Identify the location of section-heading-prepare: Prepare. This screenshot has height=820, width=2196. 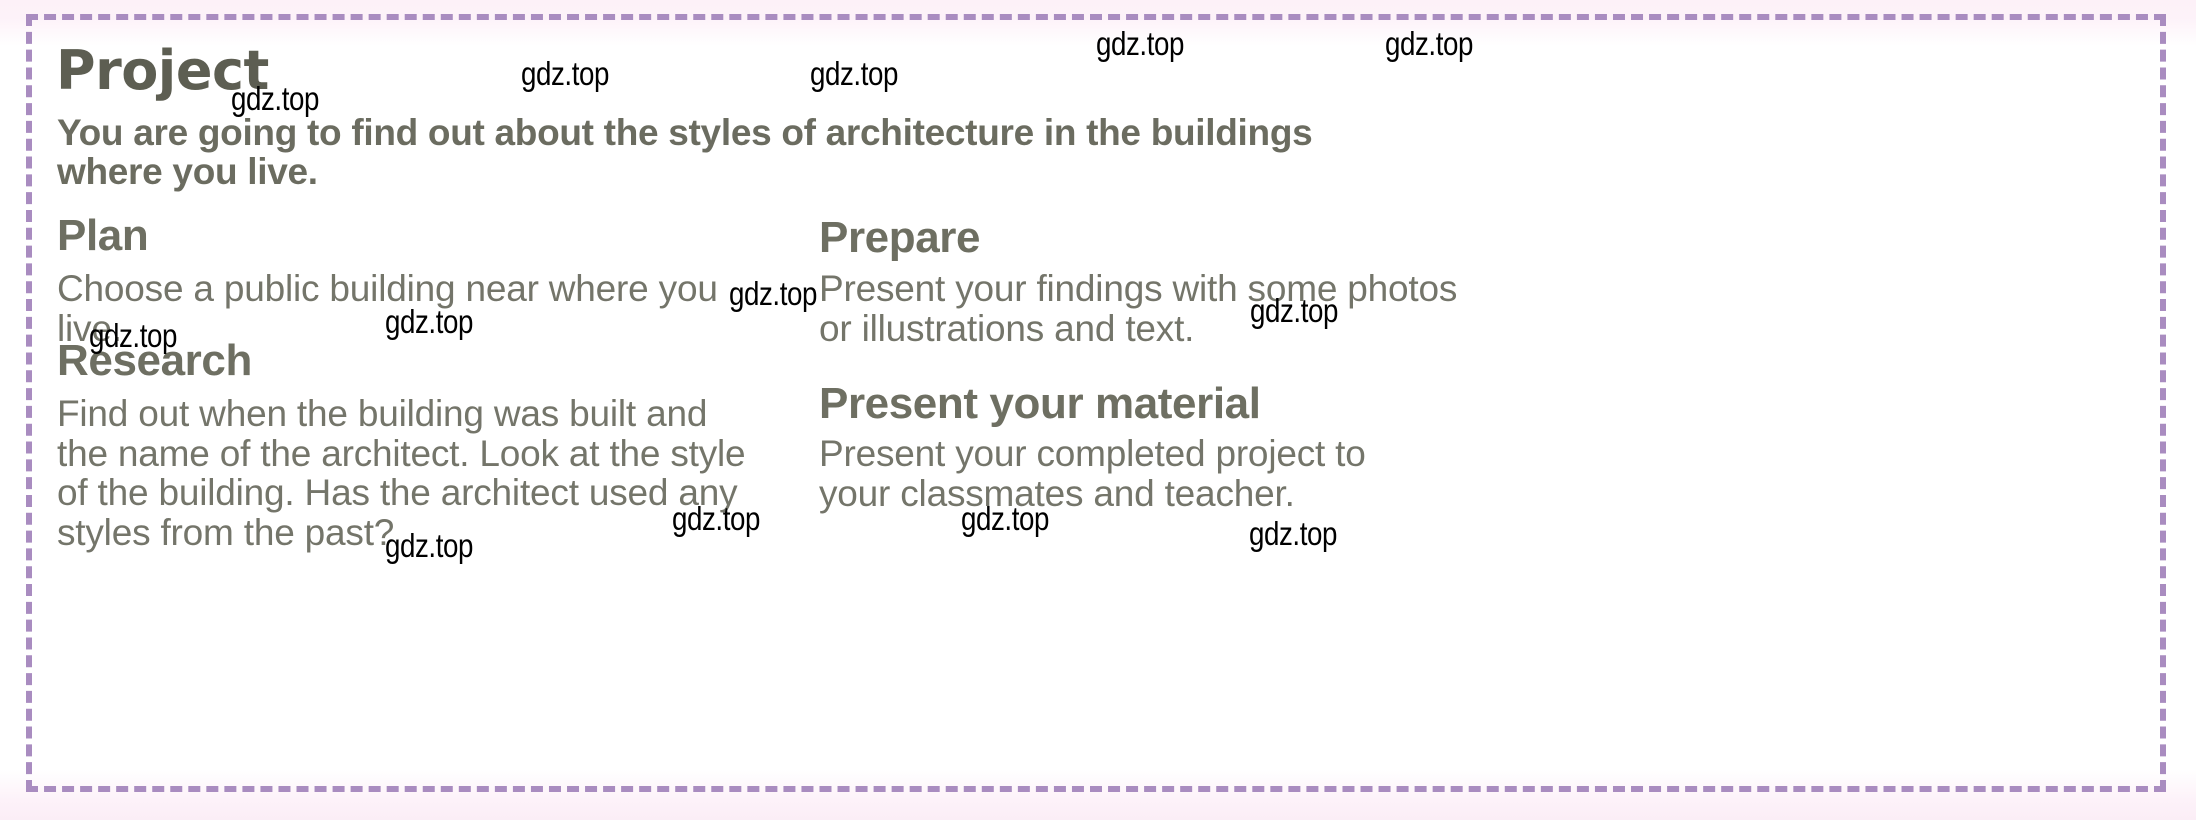
(900, 237).